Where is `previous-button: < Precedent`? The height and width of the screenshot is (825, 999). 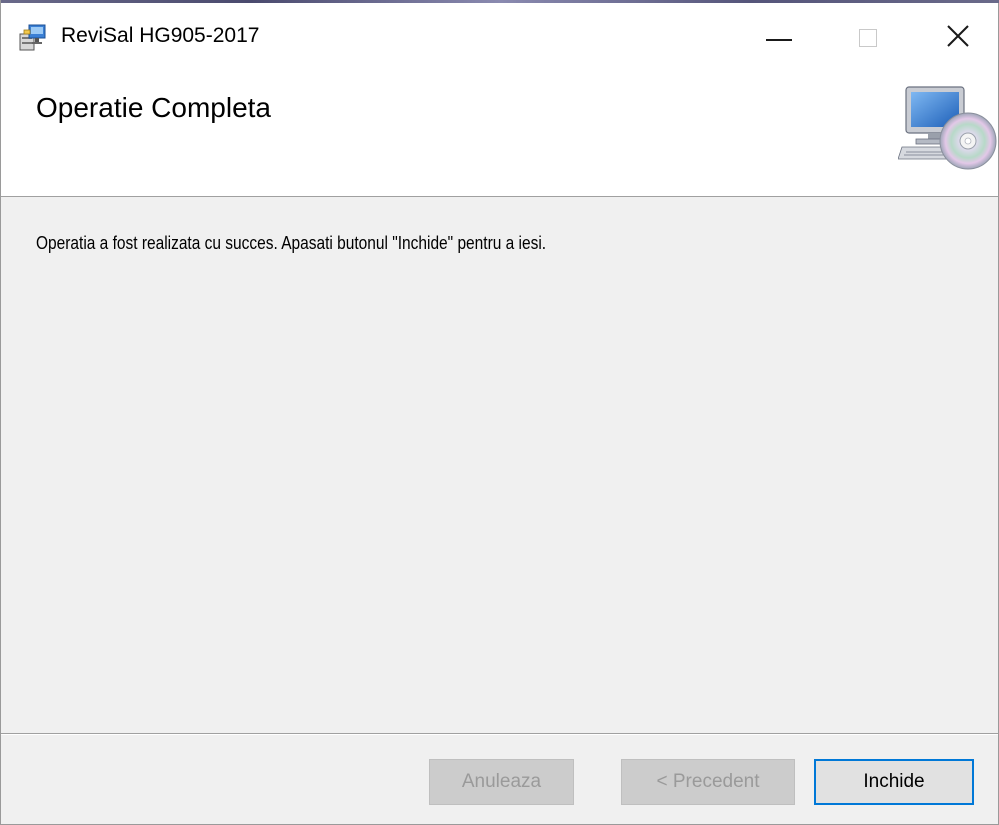
previous-button: < Precedent is located at coordinates (708, 782).